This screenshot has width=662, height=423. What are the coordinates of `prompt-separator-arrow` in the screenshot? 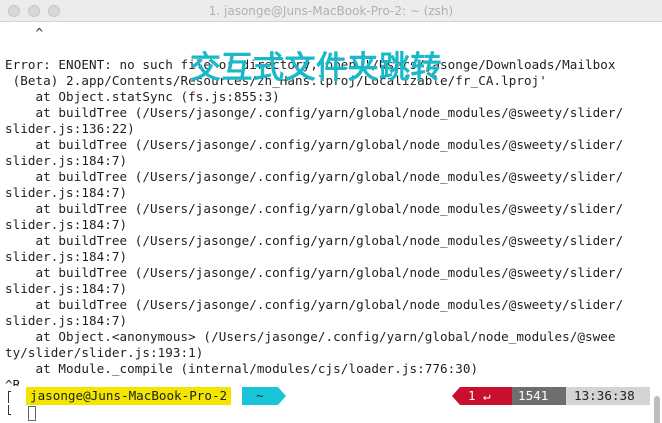 It's located at (282, 396).